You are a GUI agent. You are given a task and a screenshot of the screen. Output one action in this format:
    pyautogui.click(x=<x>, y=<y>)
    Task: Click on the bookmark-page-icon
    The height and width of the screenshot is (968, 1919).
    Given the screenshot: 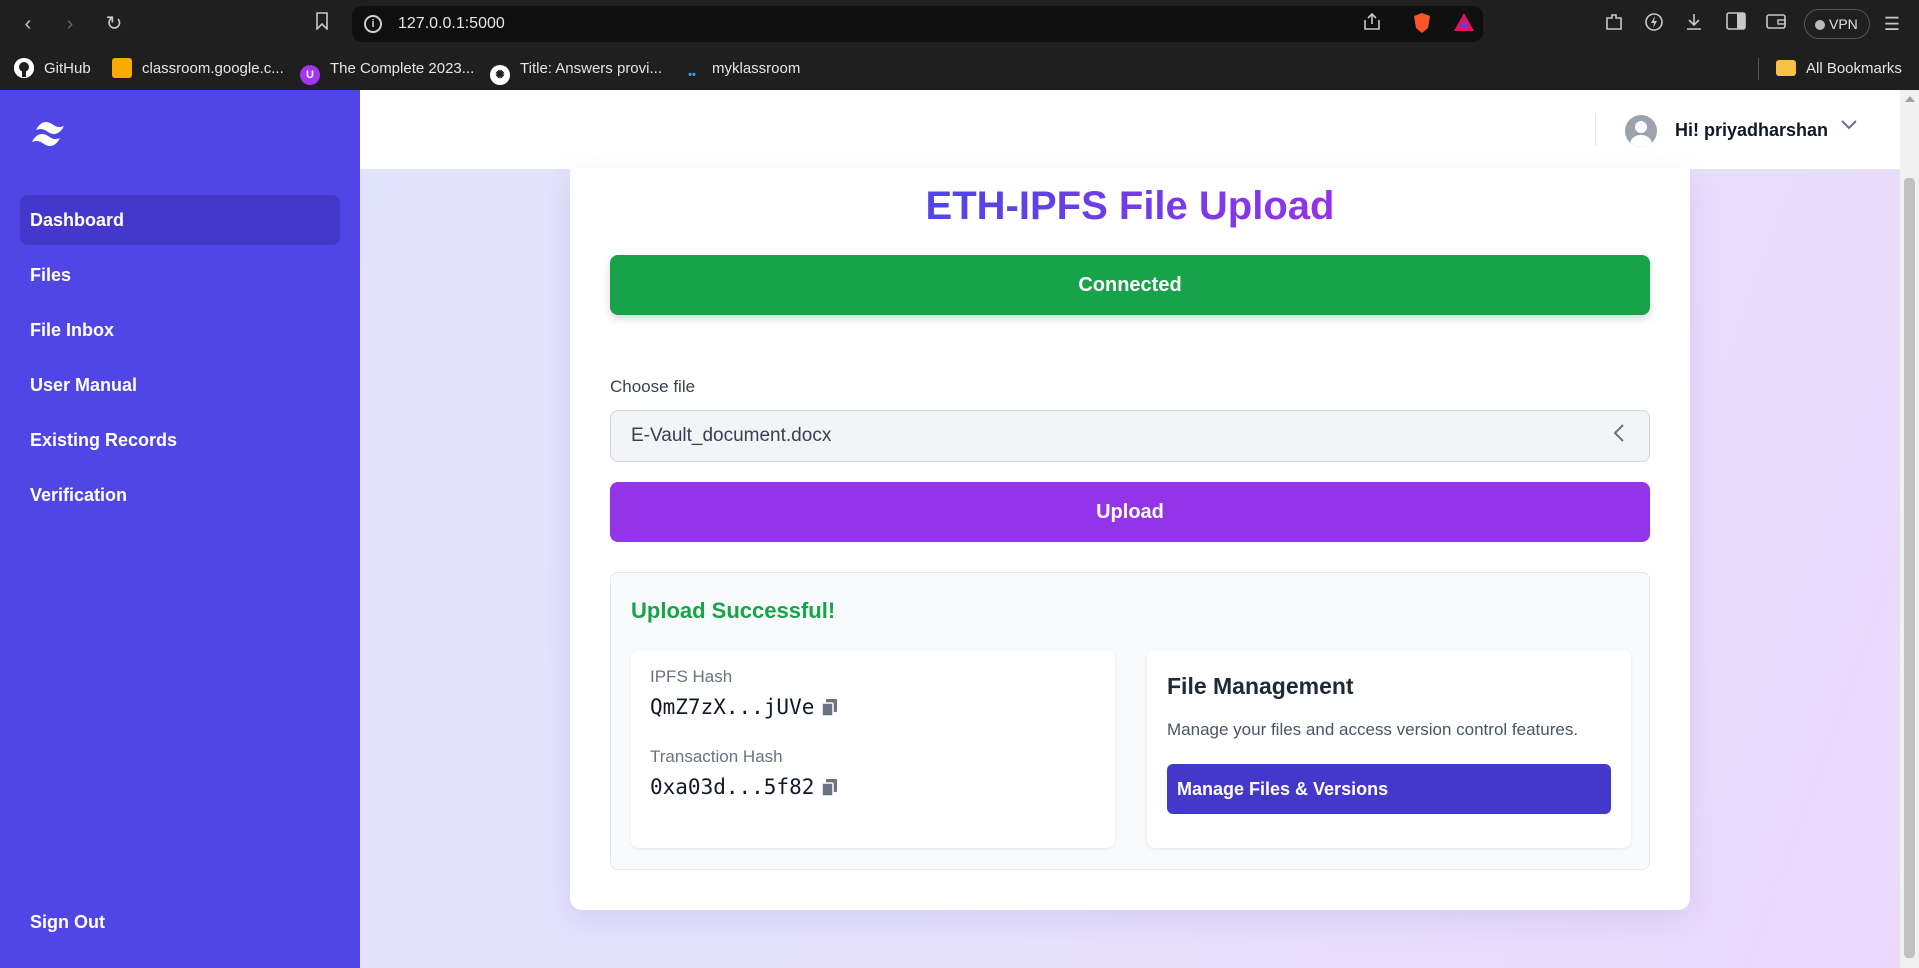 What is the action you would take?
    pyautogui.click(x=322, y=24)
    